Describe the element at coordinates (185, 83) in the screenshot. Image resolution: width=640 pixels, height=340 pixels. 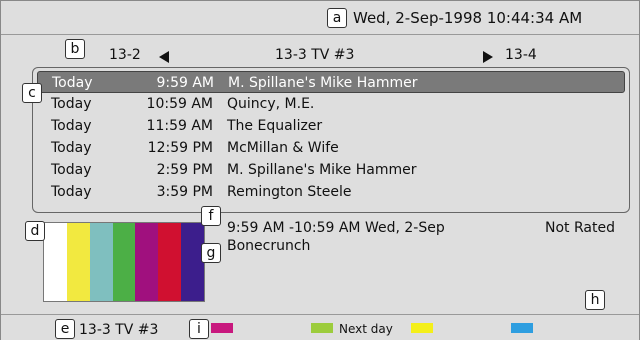
I see `program-time: 9:59 AM` at that location.